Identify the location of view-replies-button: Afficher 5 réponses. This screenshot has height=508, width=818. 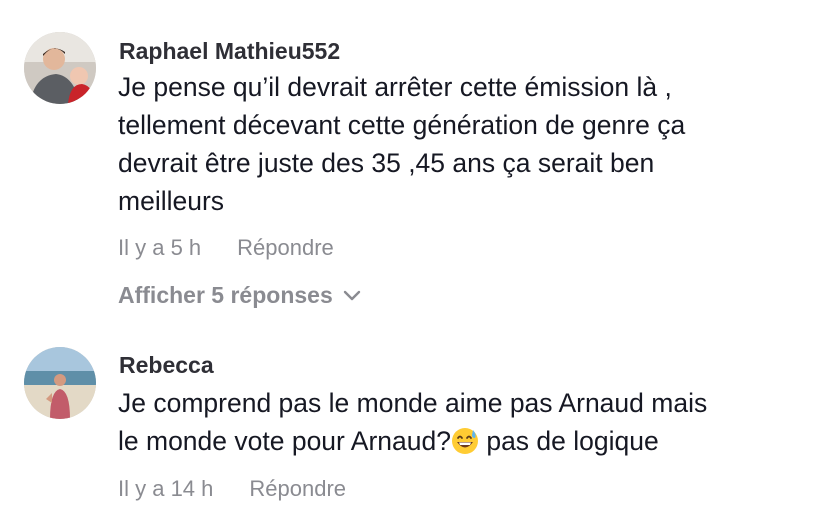
(239, 295).